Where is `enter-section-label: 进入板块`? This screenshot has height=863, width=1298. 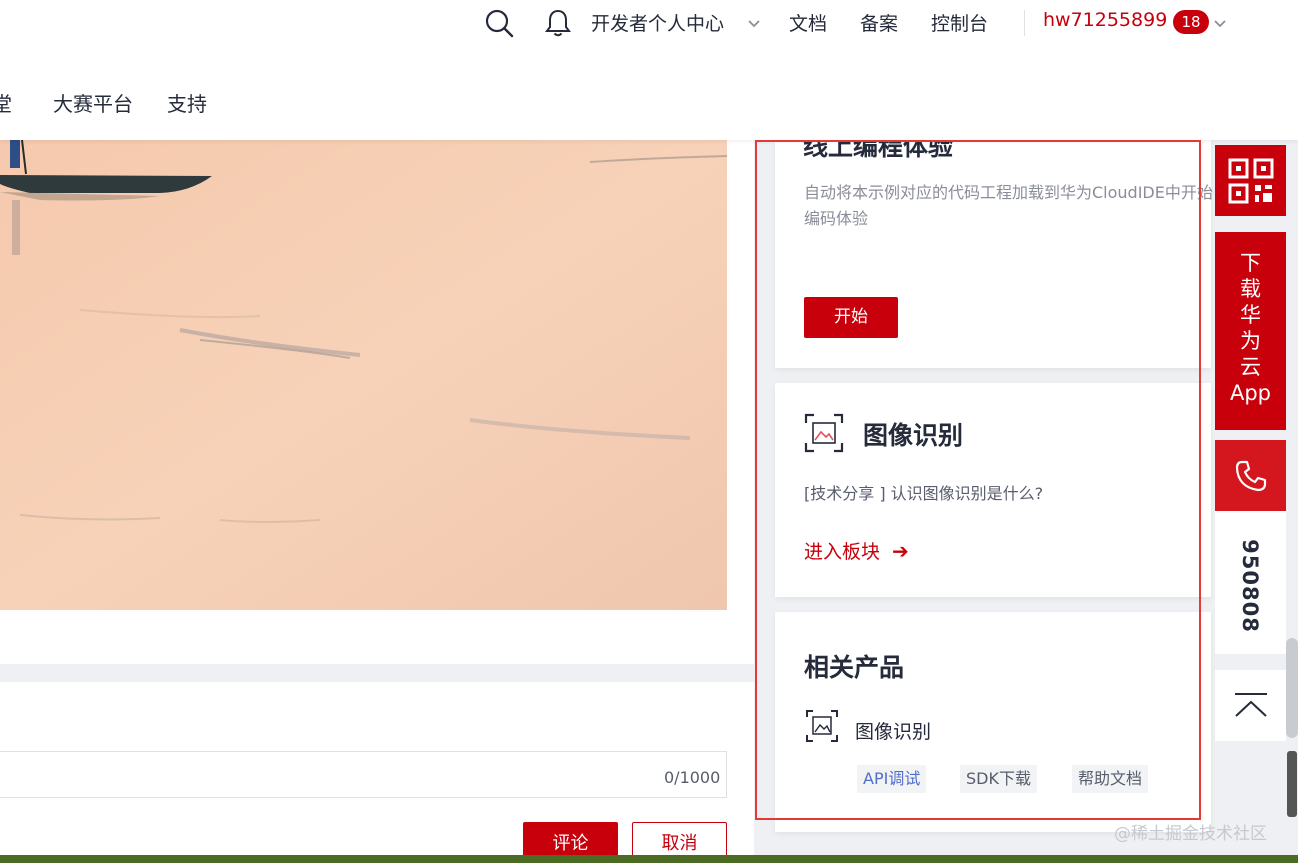
enter-section-label: 进入板块 is located at coordinates (842, 552).